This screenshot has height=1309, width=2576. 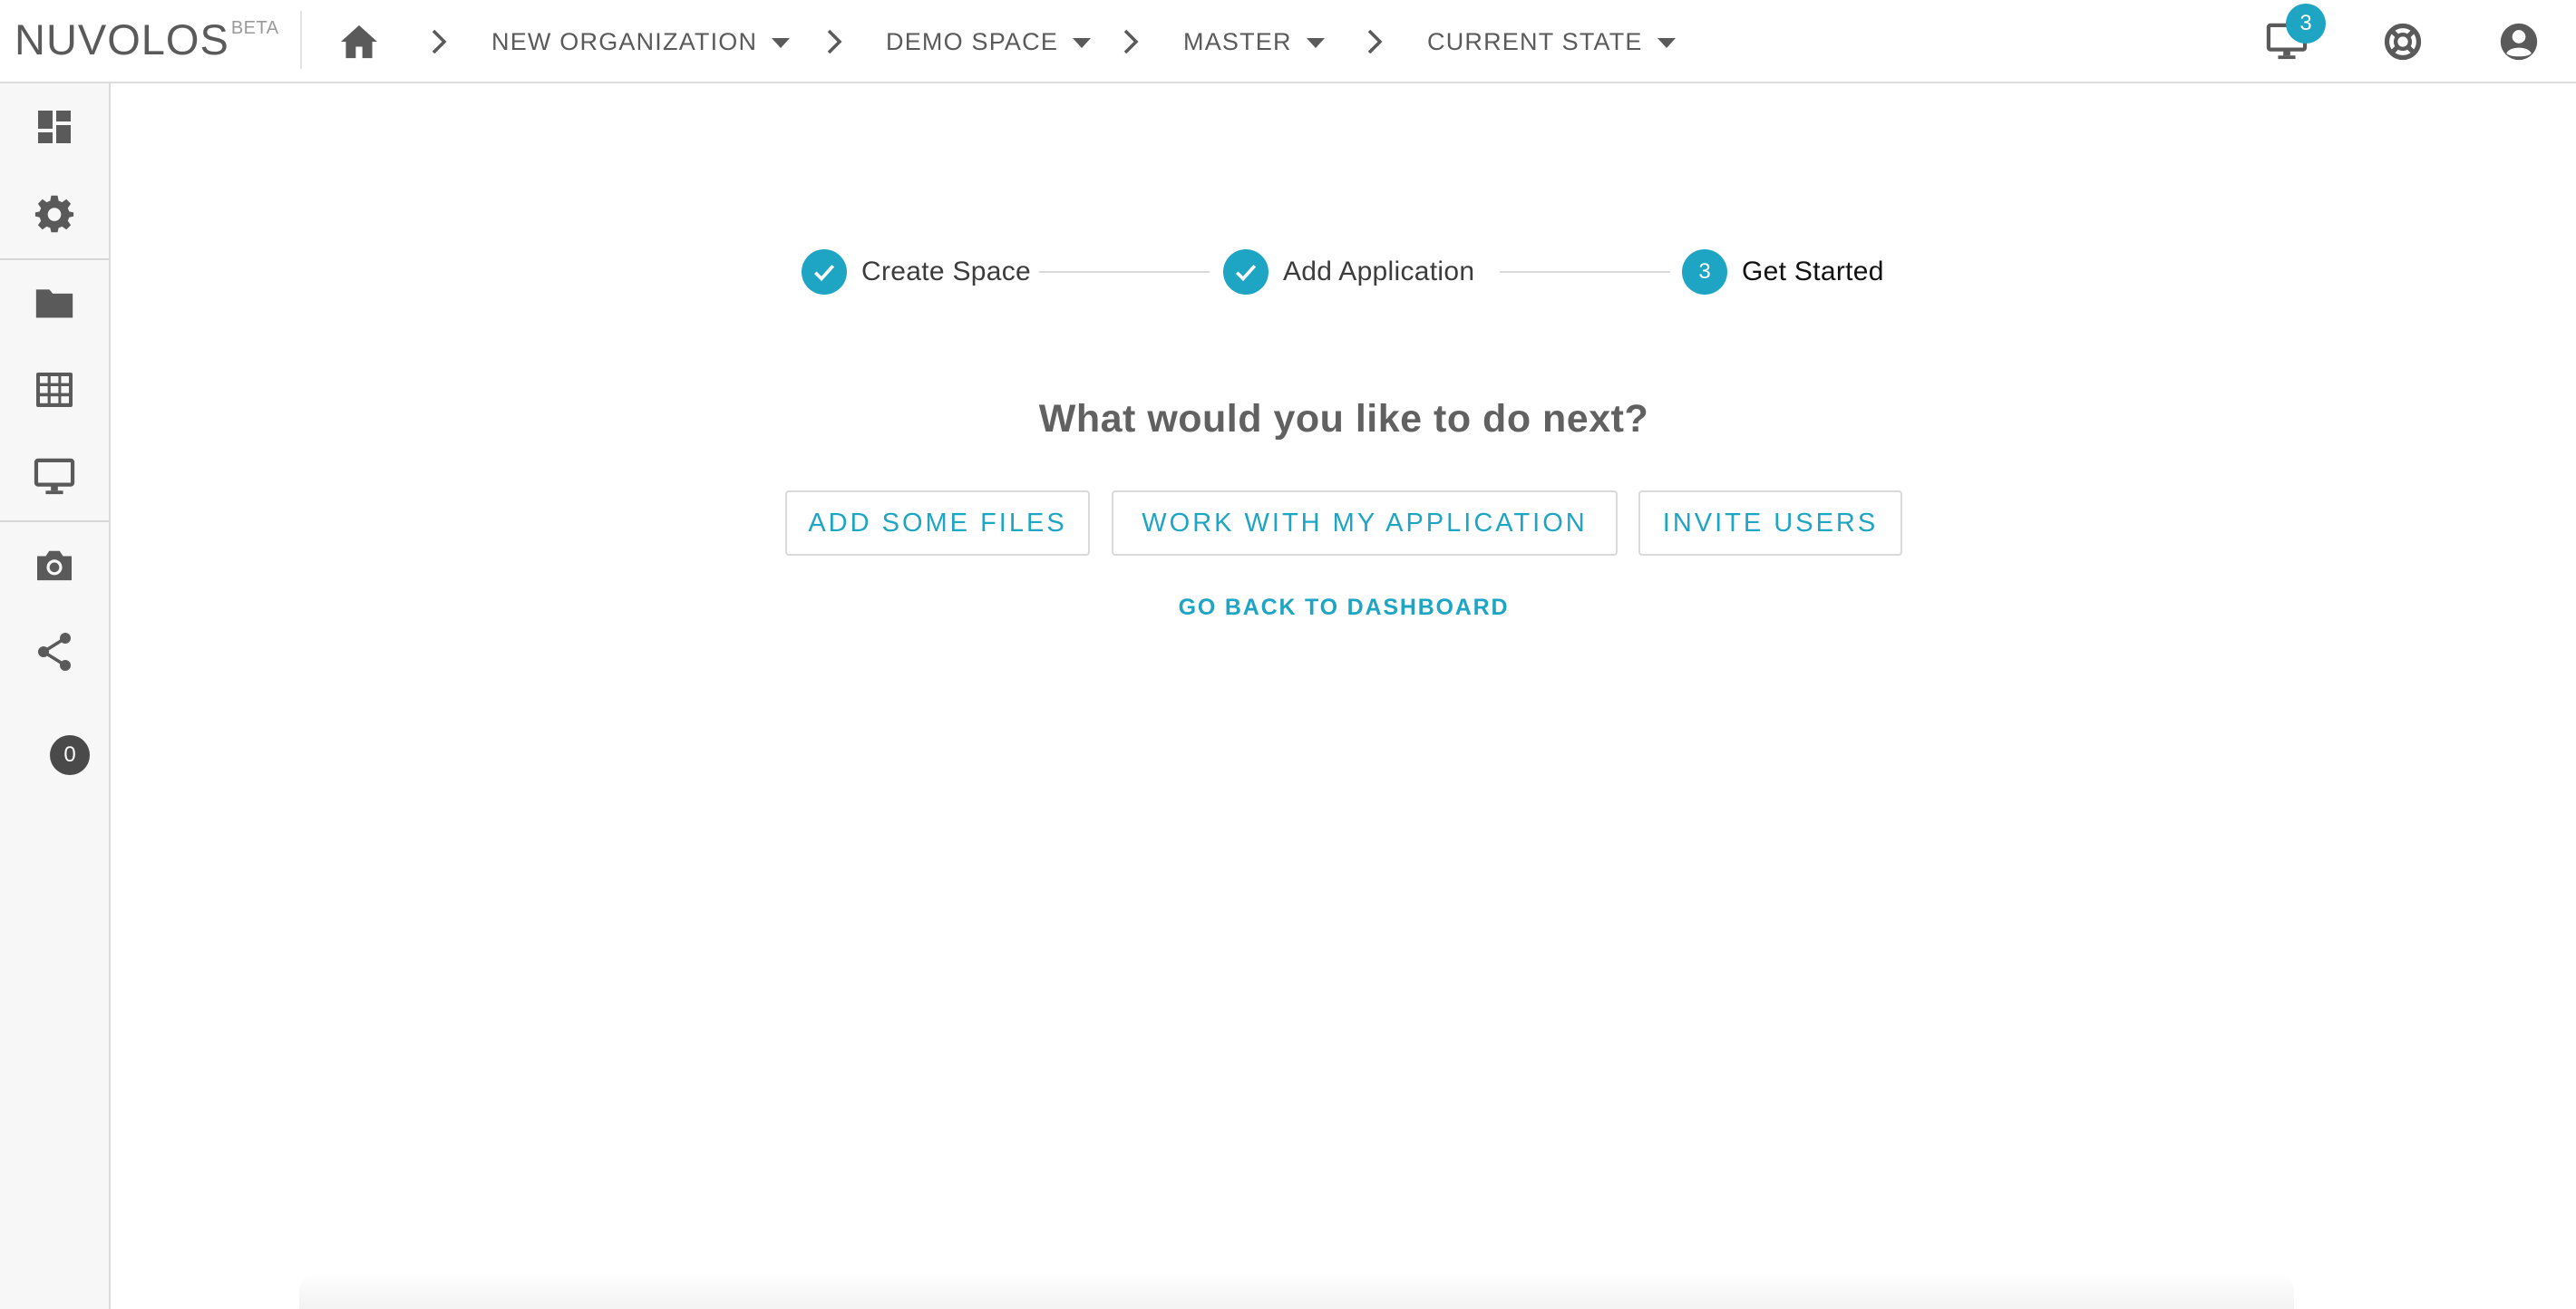 What do you see at coordinates (1237, 41) in the screenshot?
I see `breadcrumb-label: MASTER` at bounding box center [1237, 41].